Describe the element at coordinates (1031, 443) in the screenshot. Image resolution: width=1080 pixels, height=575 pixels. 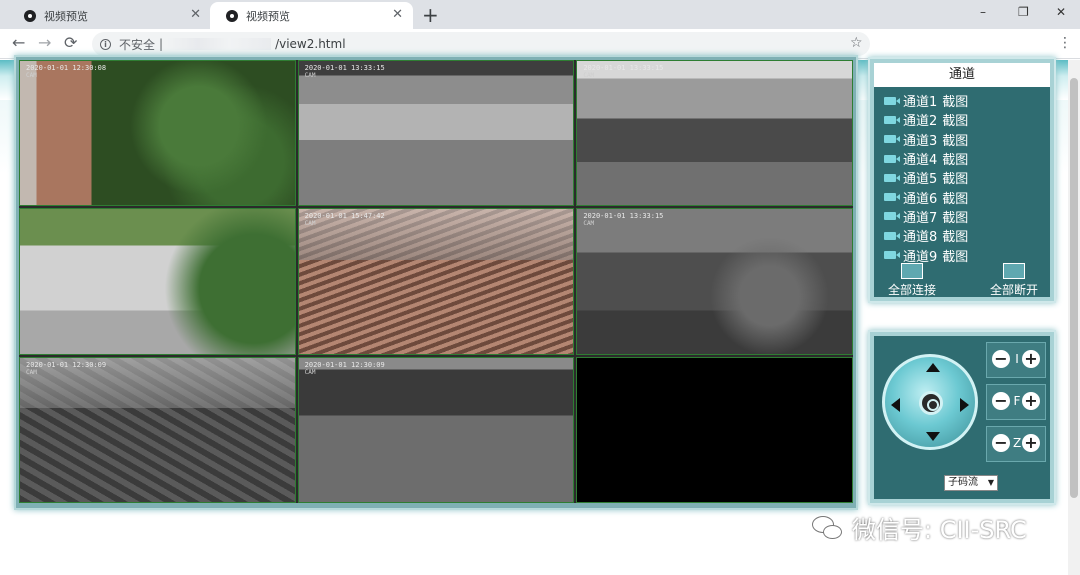
I see `zoom-plus-button: +` at that location.